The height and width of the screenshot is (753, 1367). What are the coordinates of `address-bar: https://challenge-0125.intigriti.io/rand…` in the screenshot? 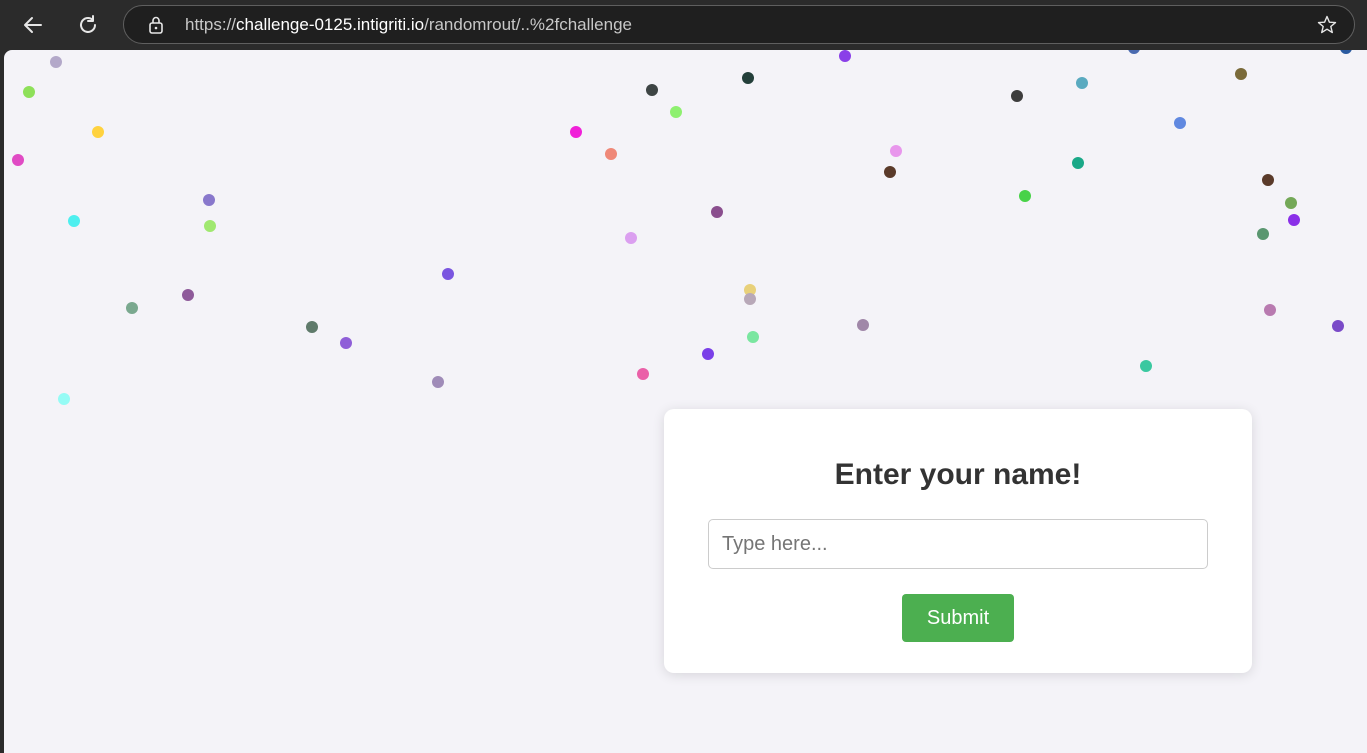 It's located at (739, 24).